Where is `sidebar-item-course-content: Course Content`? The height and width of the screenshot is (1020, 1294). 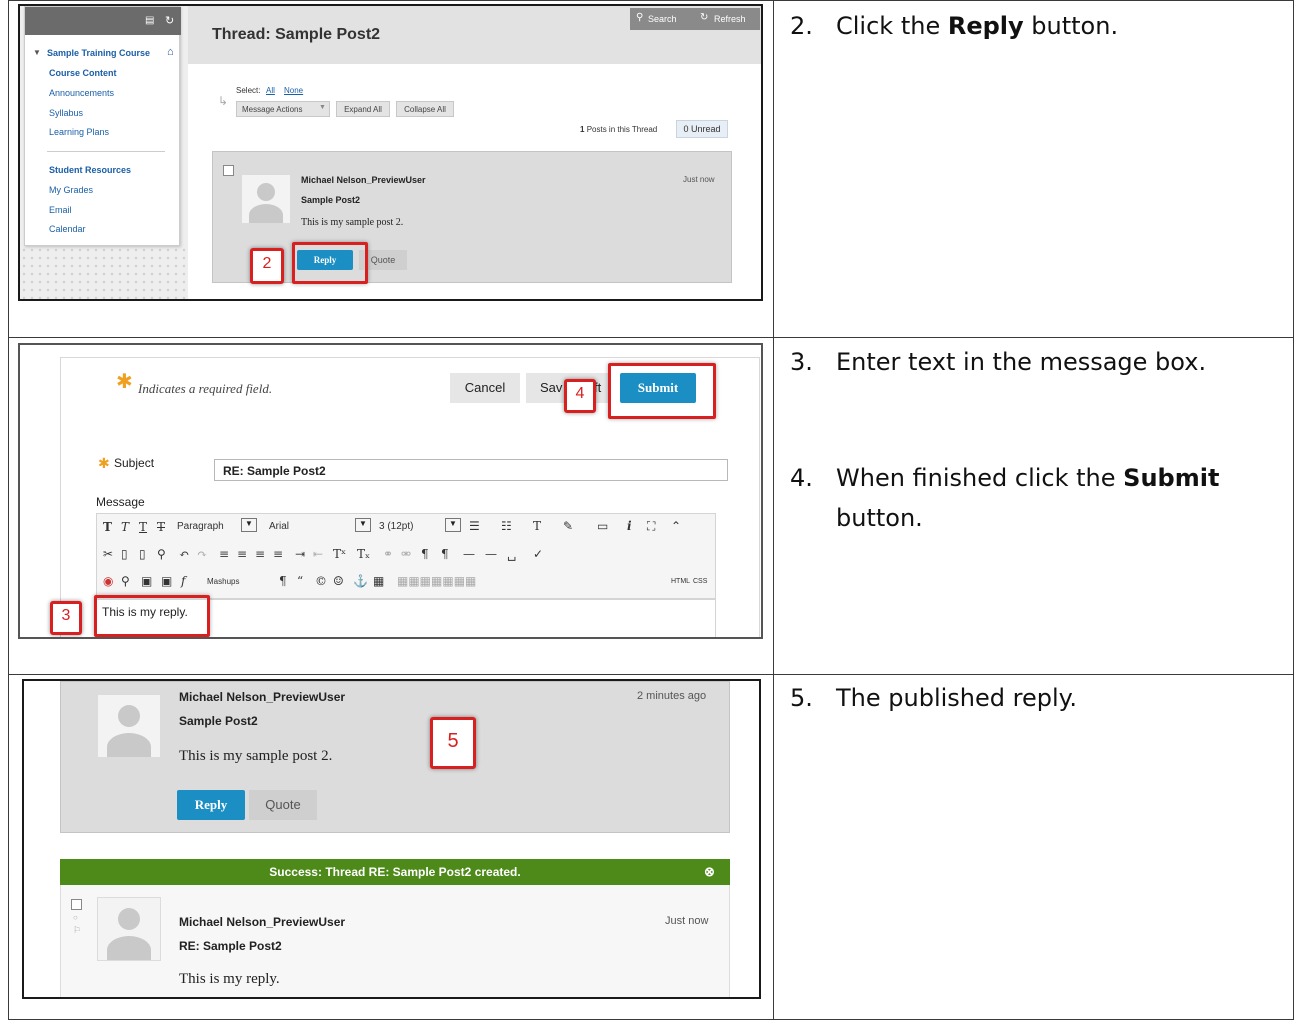 sidebar-item-course-content: Course Content is located at coordinates (83, 73).